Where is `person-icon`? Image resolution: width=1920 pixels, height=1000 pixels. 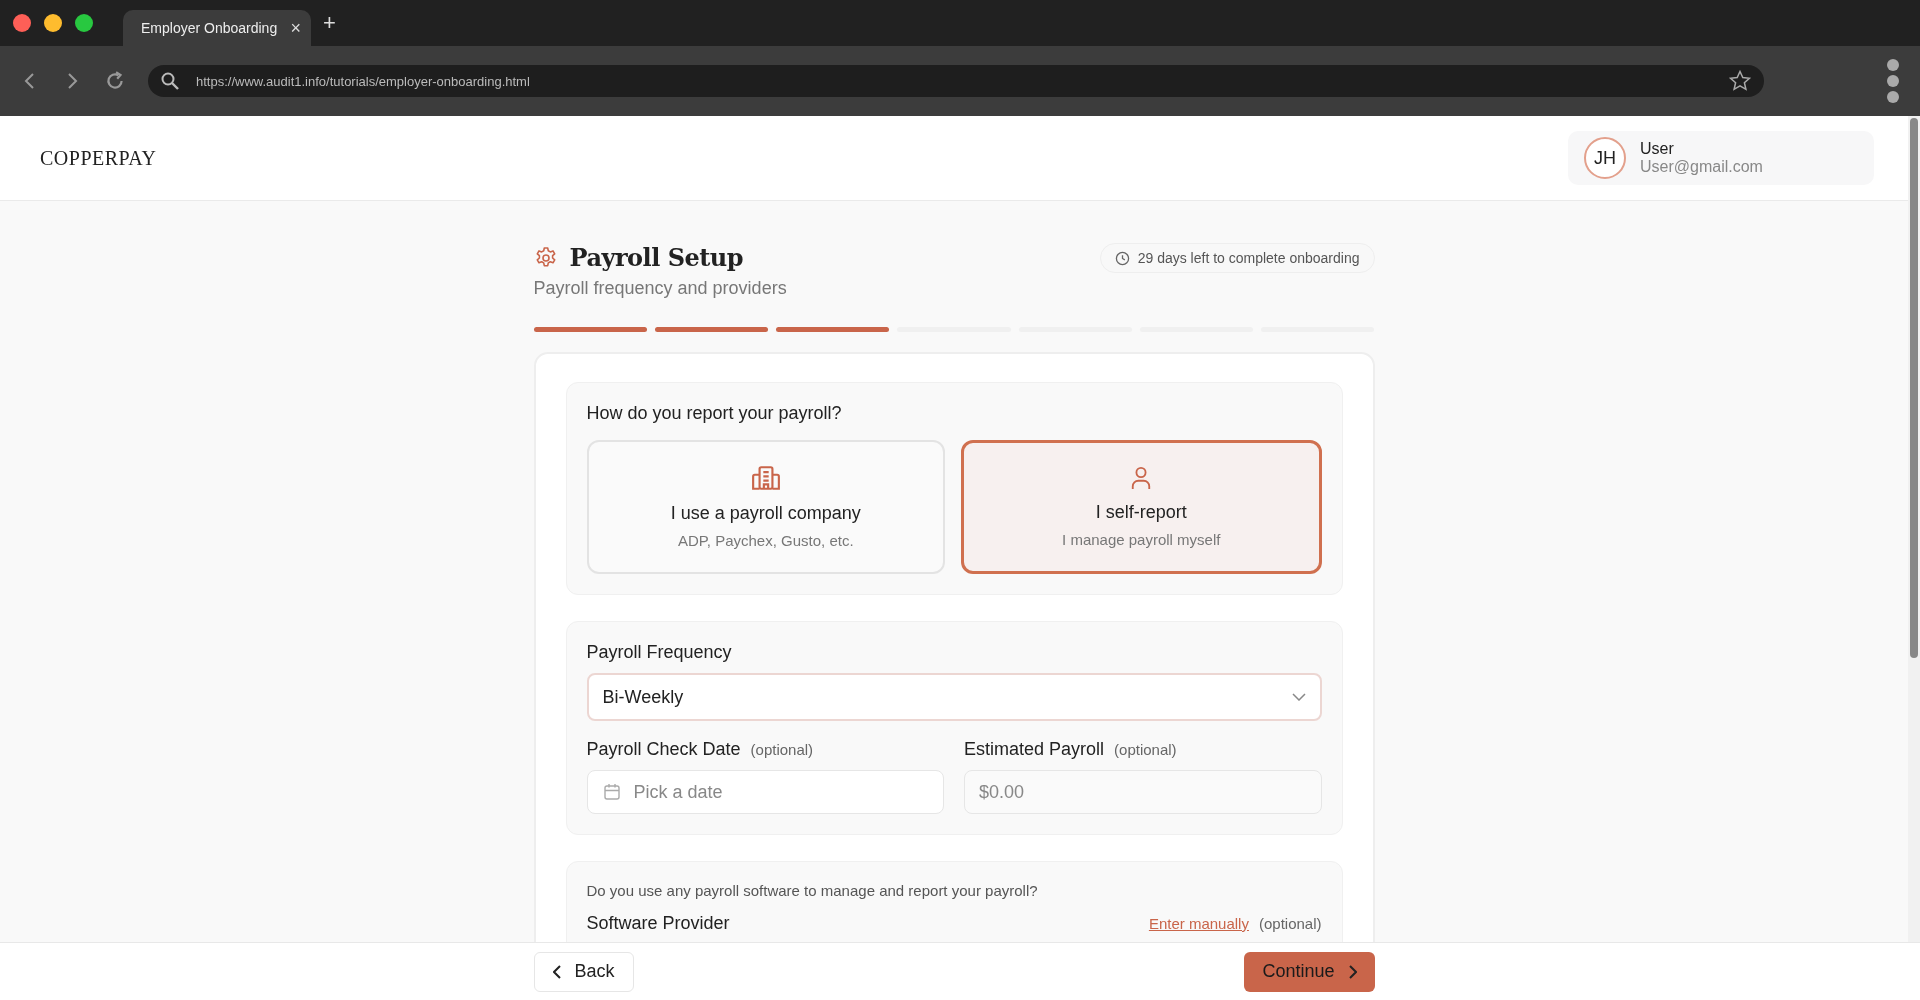 person-icon is located at coordinates (1141, 478).